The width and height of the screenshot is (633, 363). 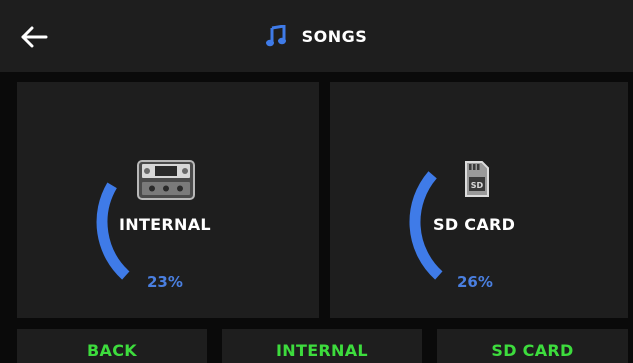 I want to click on storage-label: INTERNAL, so click(x=165, y=224).